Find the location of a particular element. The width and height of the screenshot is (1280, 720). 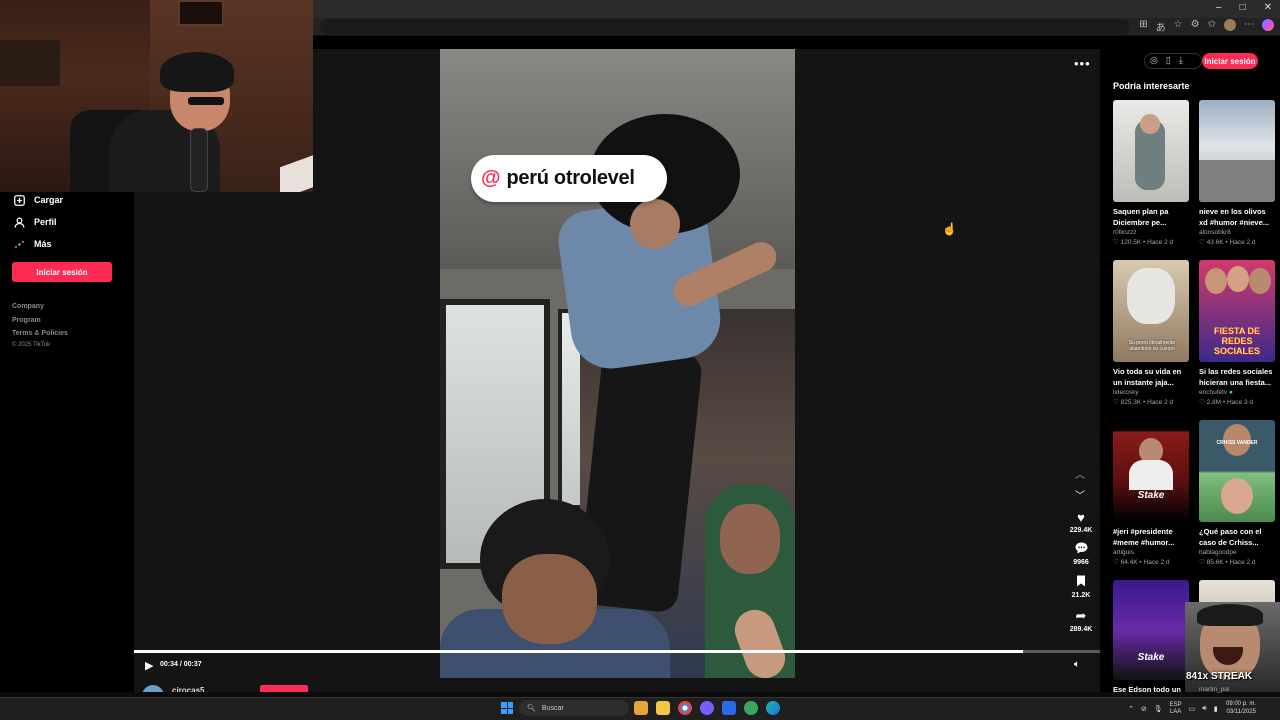

battery-icon: ▮ is located at coordinates (1216, 709).